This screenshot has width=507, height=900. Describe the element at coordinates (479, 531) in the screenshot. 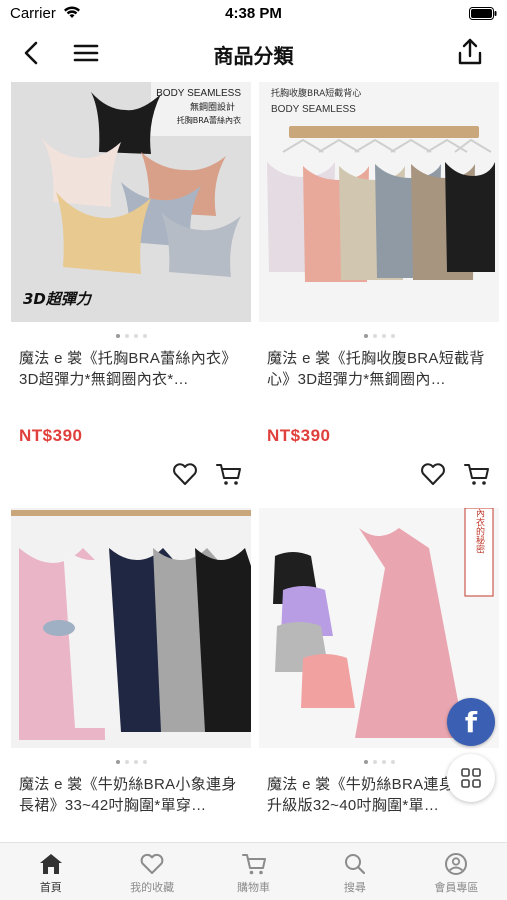

I see `image-caption: 免穿內衣的秘密` at that location.